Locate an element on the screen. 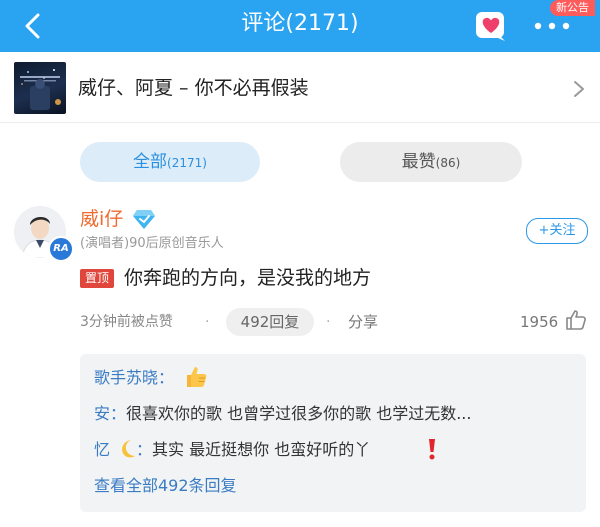  page-title: 评论(2171) is located at coordinates (300, 23).